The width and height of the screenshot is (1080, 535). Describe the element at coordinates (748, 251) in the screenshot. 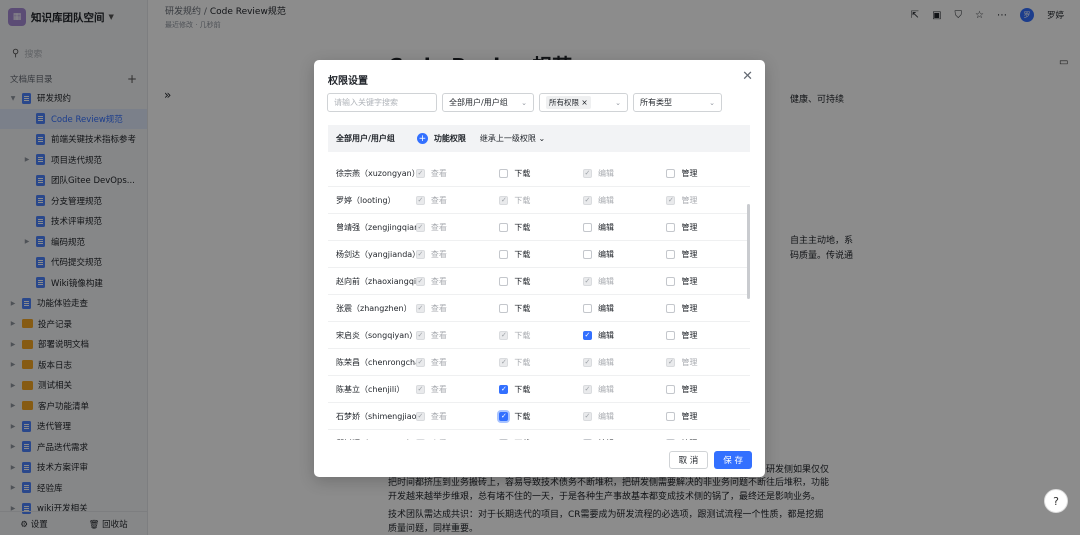

I see `table-scrollbar` at that location.